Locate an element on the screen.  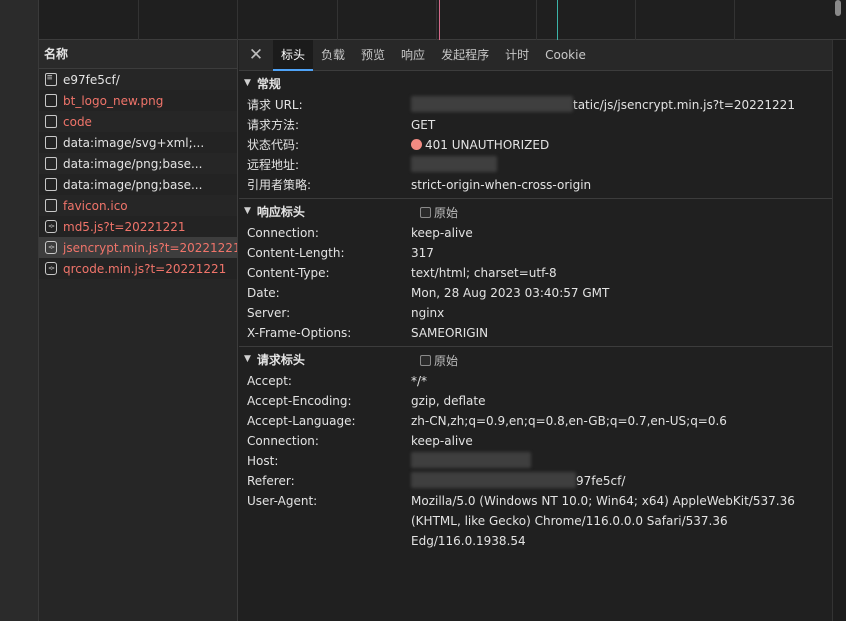
left-gutter is located at coordinates (19, 310).